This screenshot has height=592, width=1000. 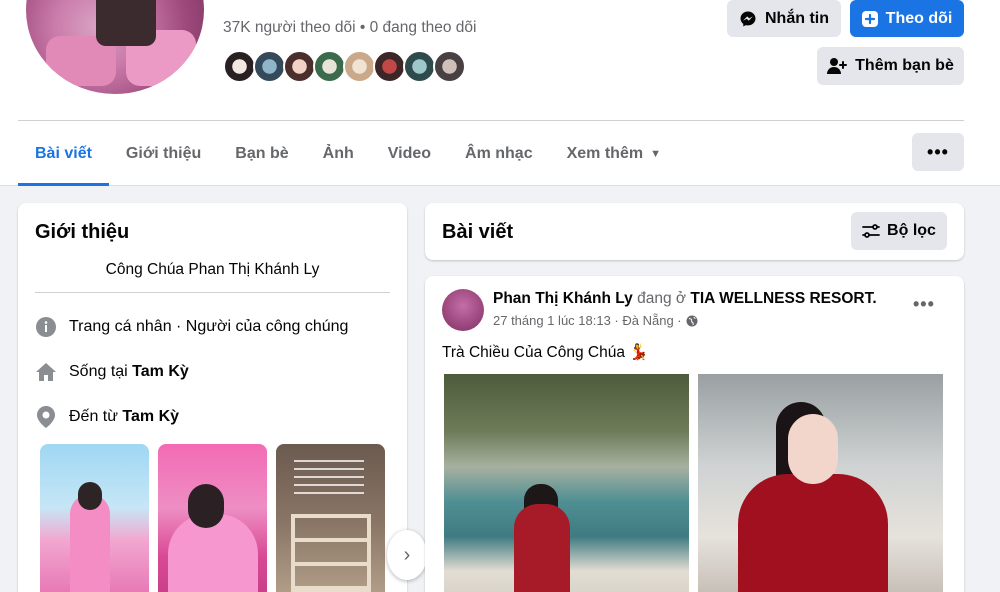 I want to click on more-options-button: •••, so click(x=938, y=152).